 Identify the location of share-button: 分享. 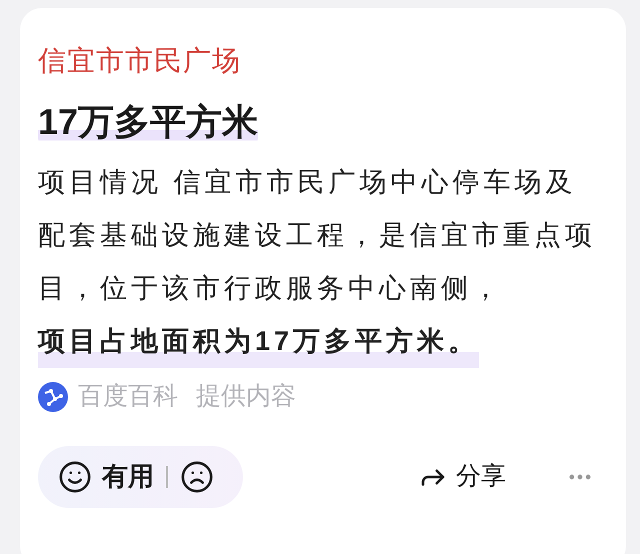
(462, 477).